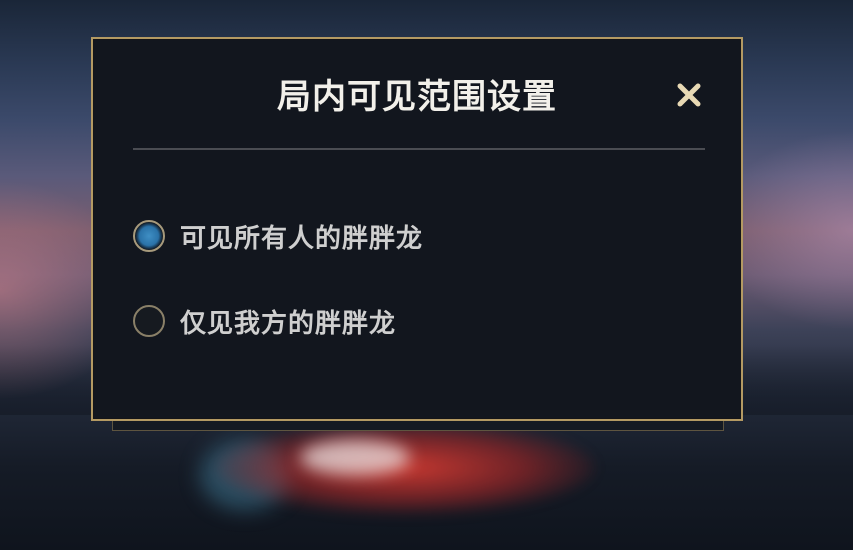 The height and width of the screenshot is (550, 853). I want to click on radio-button-unselected, so click(149, 321).